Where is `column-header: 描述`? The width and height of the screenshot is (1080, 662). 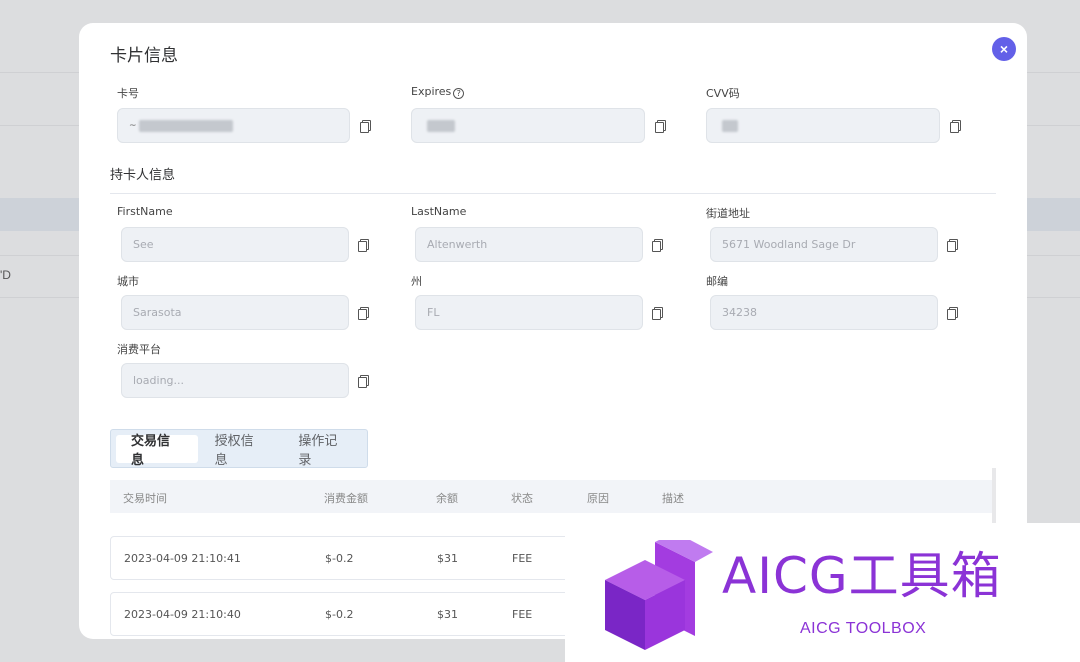 column-header: 描述 is located at coordinates (673, 498).